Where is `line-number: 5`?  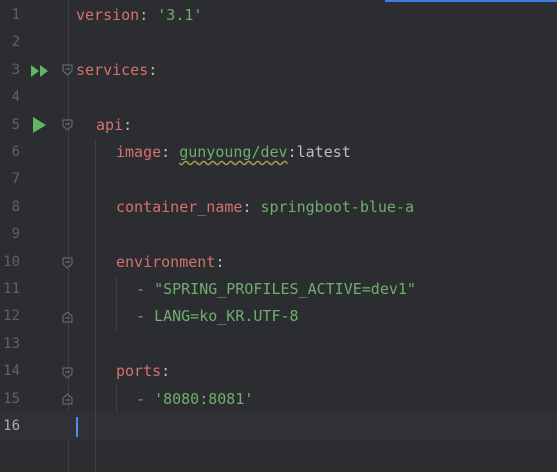 line-number: 5 is located at coordinates (10, 125).